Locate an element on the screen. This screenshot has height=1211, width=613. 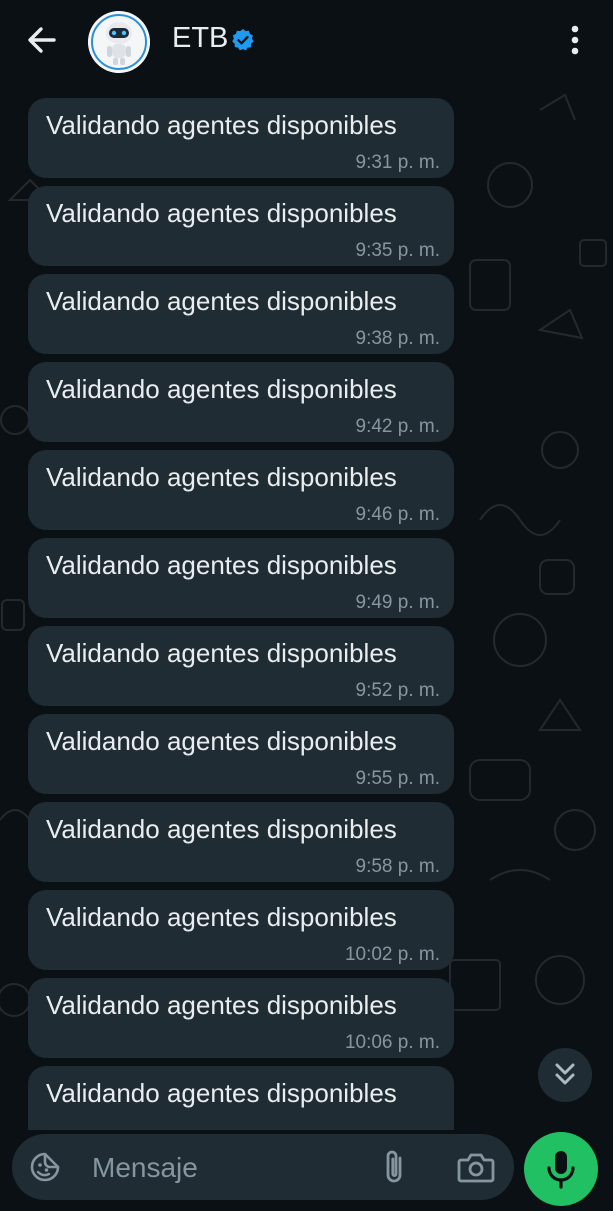
chevrons-down-icon is located at coordinates (565, 1074).